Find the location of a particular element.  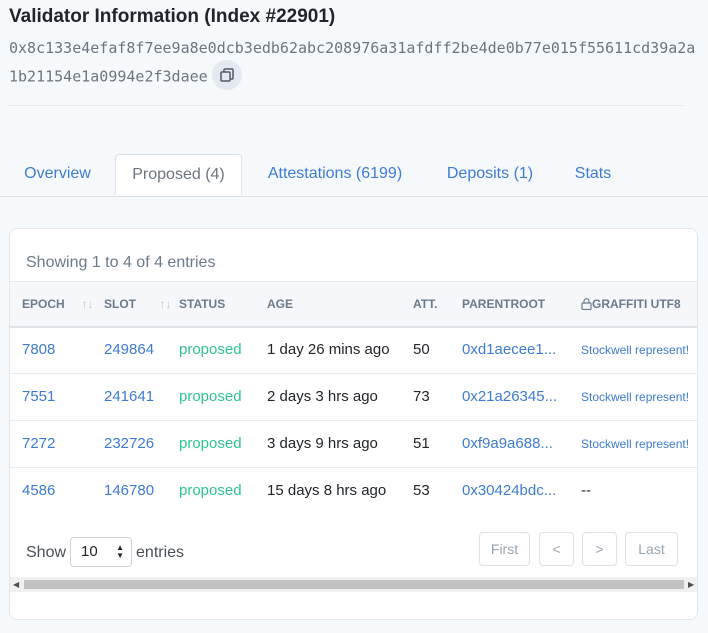

pagination-first-button: First is located at coordinates (504, 549).